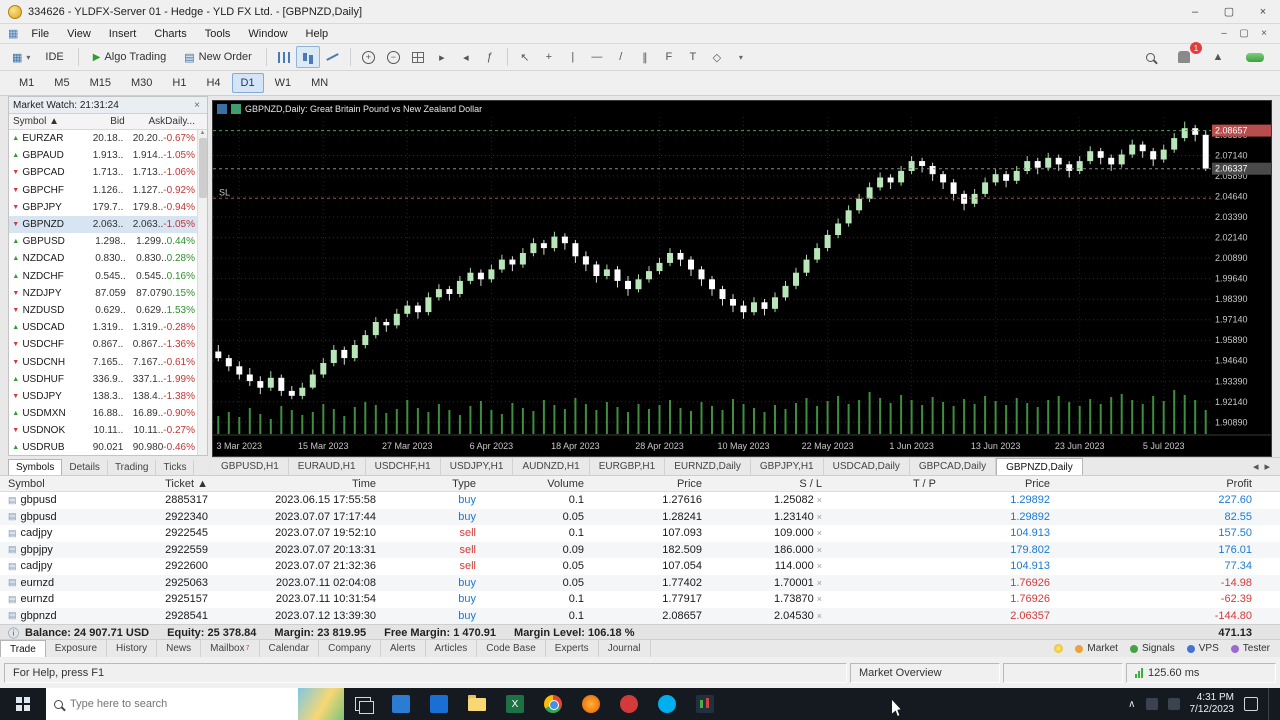  I want to click on objects-dropdown-button: ▾, so click(741, 57).